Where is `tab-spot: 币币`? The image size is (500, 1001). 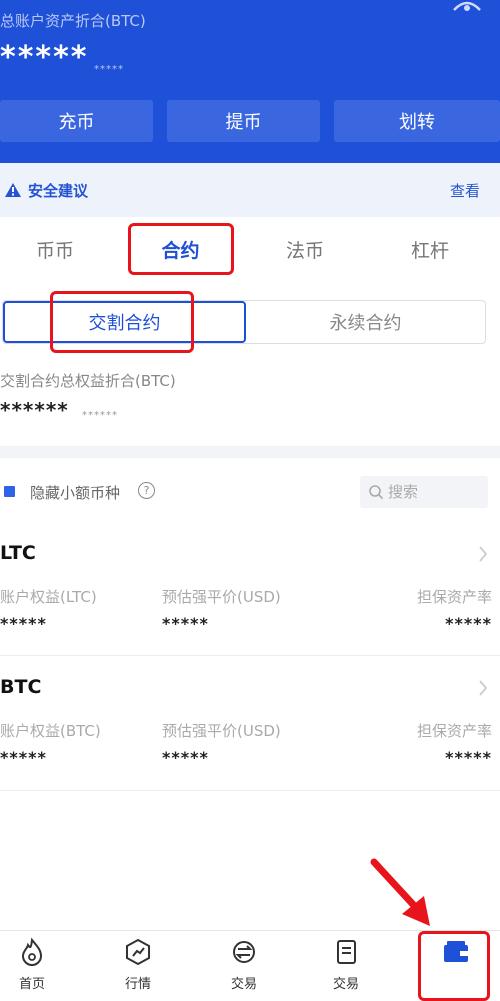
tab-spot: 币币 is located at coordinates (55, 249).